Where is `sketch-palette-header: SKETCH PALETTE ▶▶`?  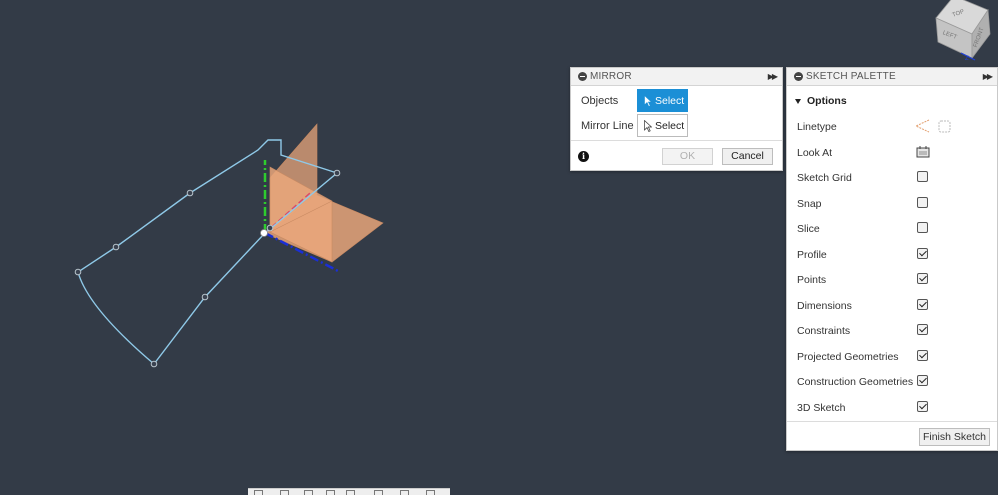 sketch-palette-header: SKETCH PALETTE ▶▶ is located at coordinates (892, 77).